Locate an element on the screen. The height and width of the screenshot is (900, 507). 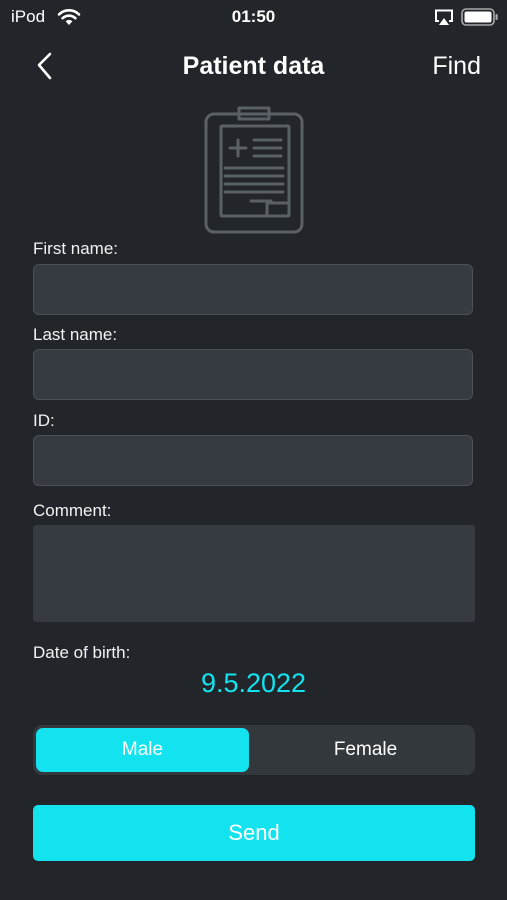
id-label: ID: is located at coordinates (44, 420).